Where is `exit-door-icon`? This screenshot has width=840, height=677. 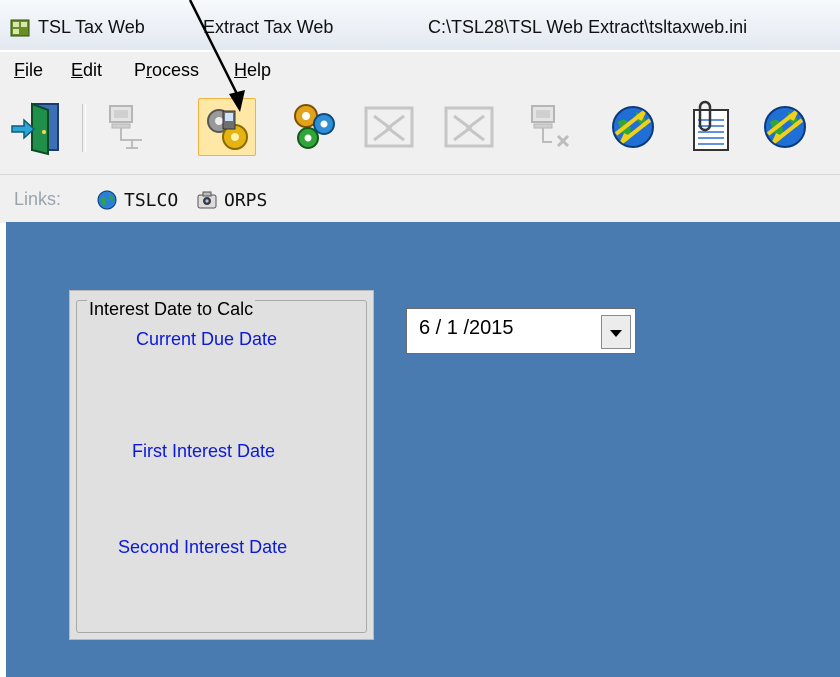 exit-door-icon is located at coordinates (35, 129).